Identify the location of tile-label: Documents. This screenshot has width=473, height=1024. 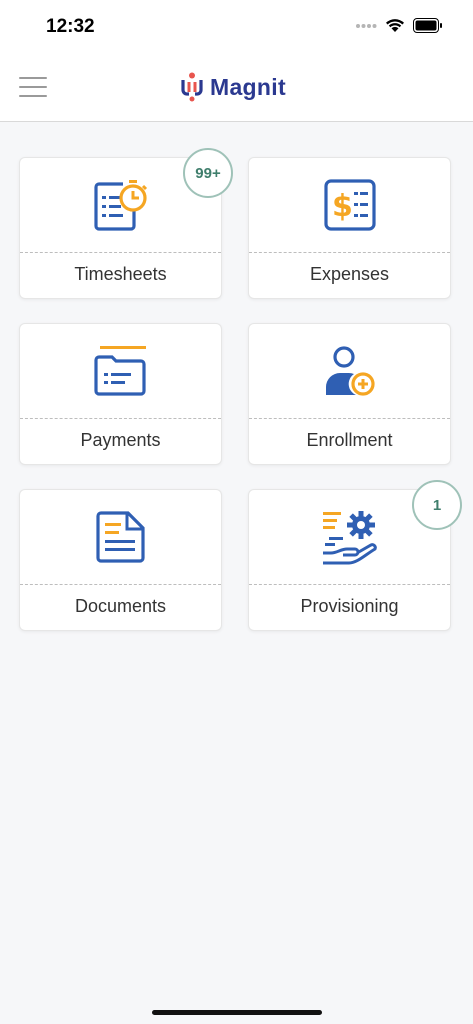
(120, 606).